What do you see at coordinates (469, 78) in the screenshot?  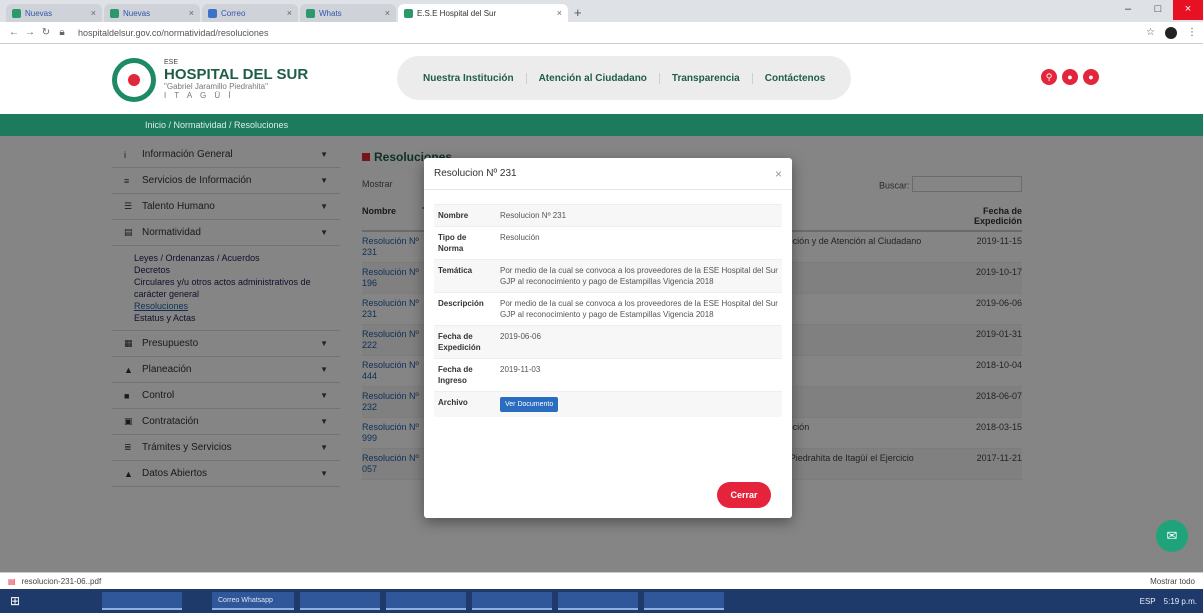 I see `nav-nuestra-institucion: Nuestra Institución` at bounding box center [469, 78].